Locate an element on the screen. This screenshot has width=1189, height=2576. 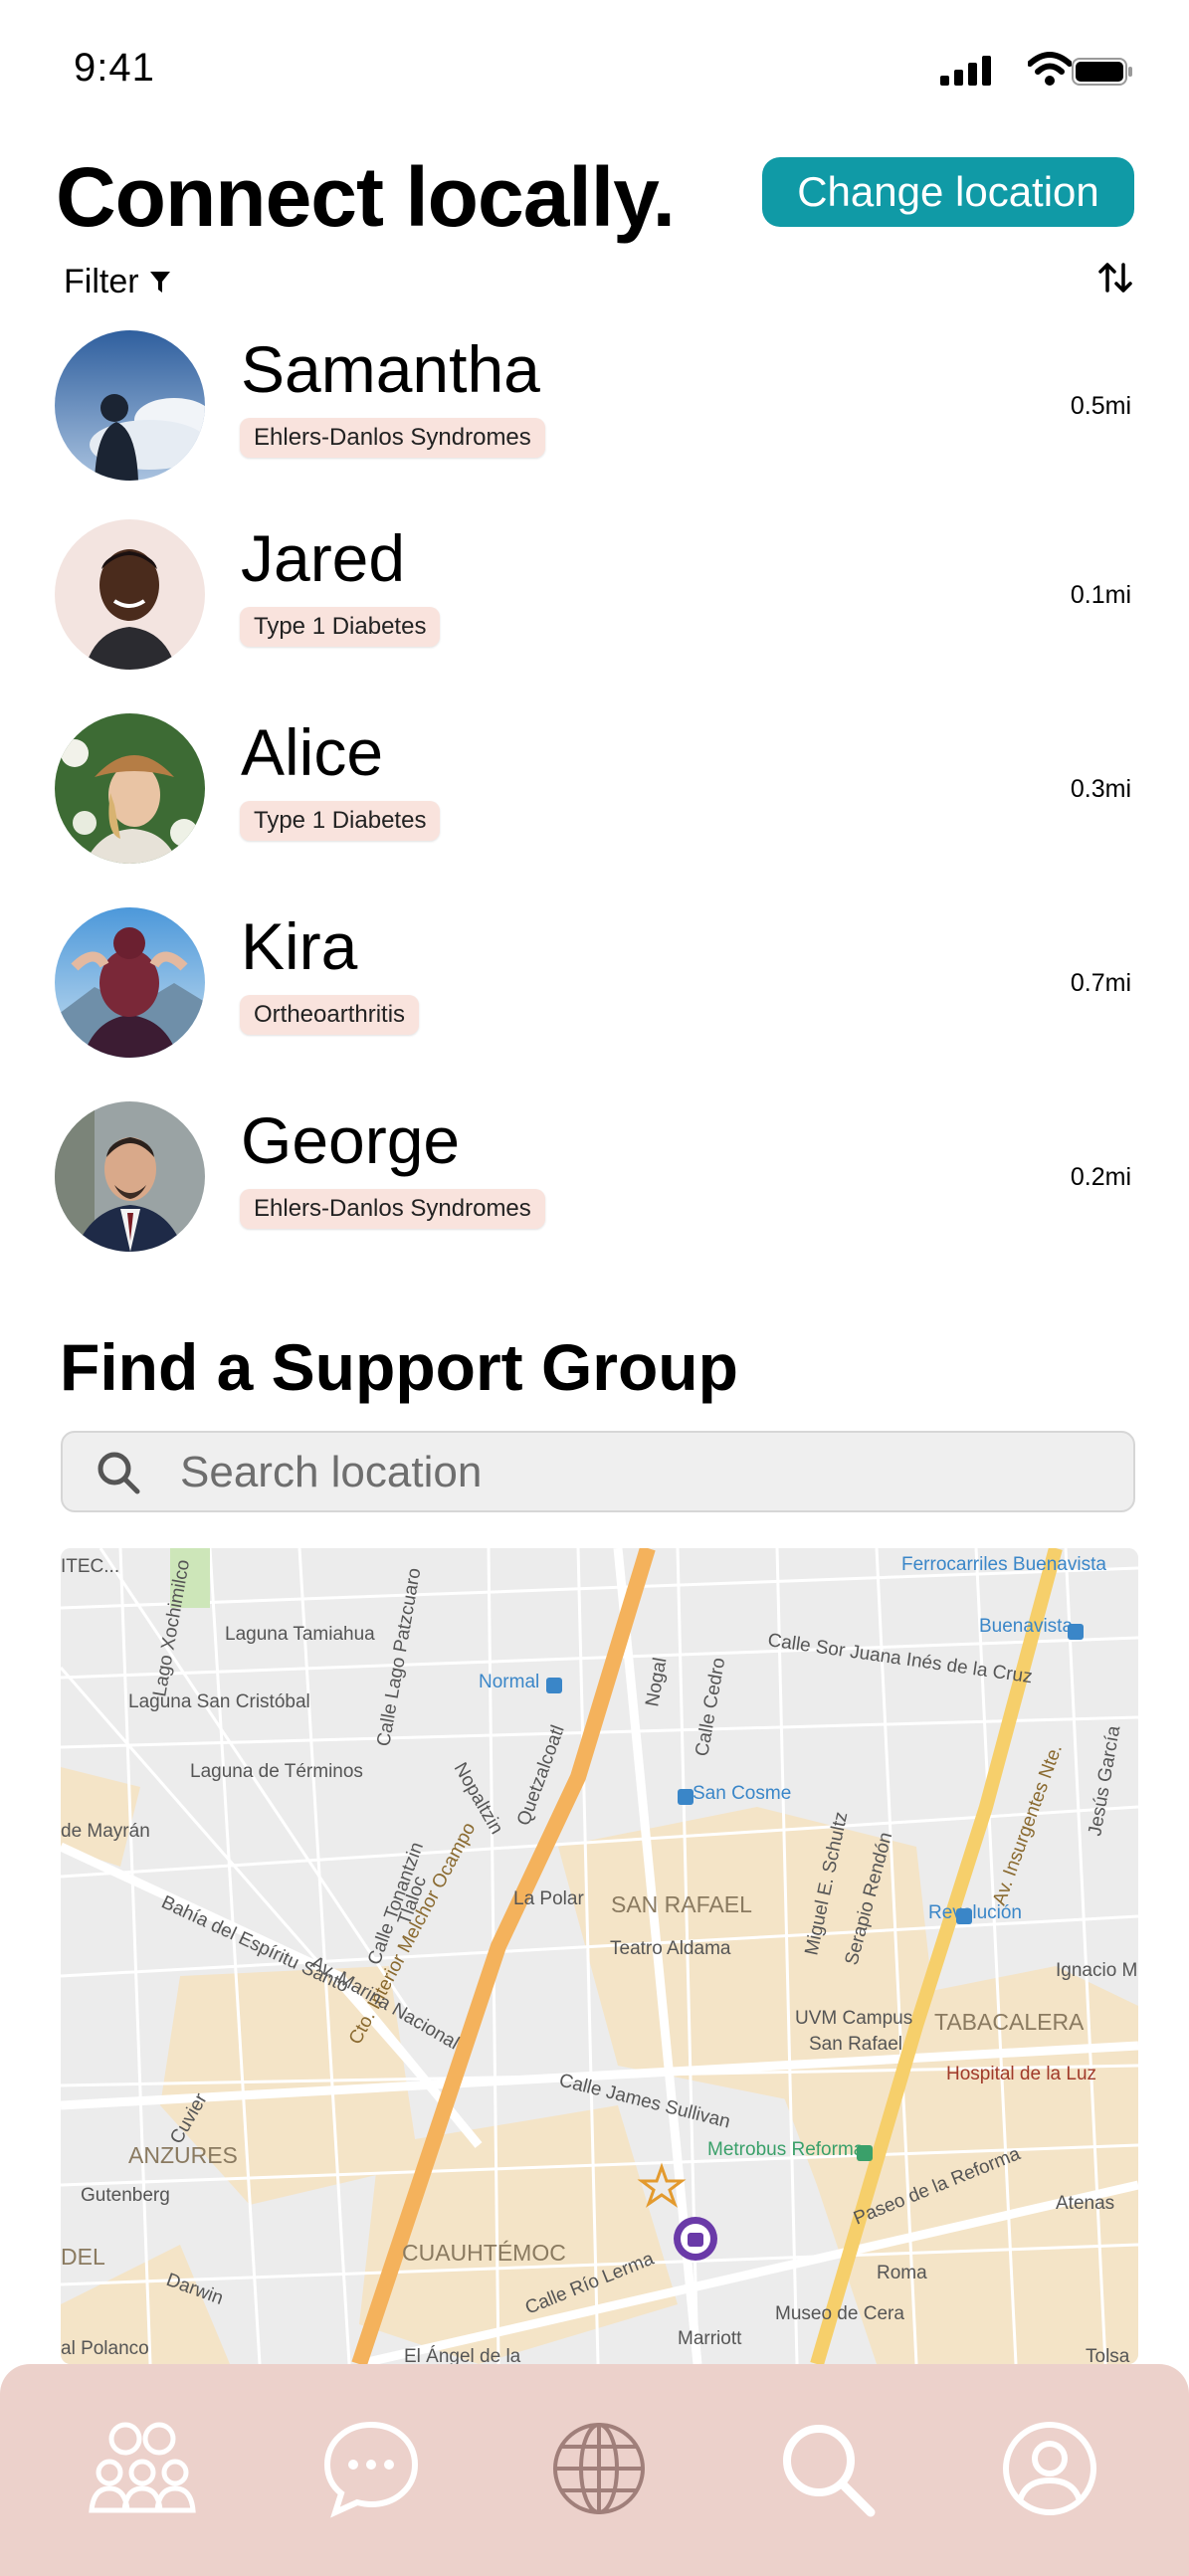
profile-icon is located at coordinates (1049, 2468).